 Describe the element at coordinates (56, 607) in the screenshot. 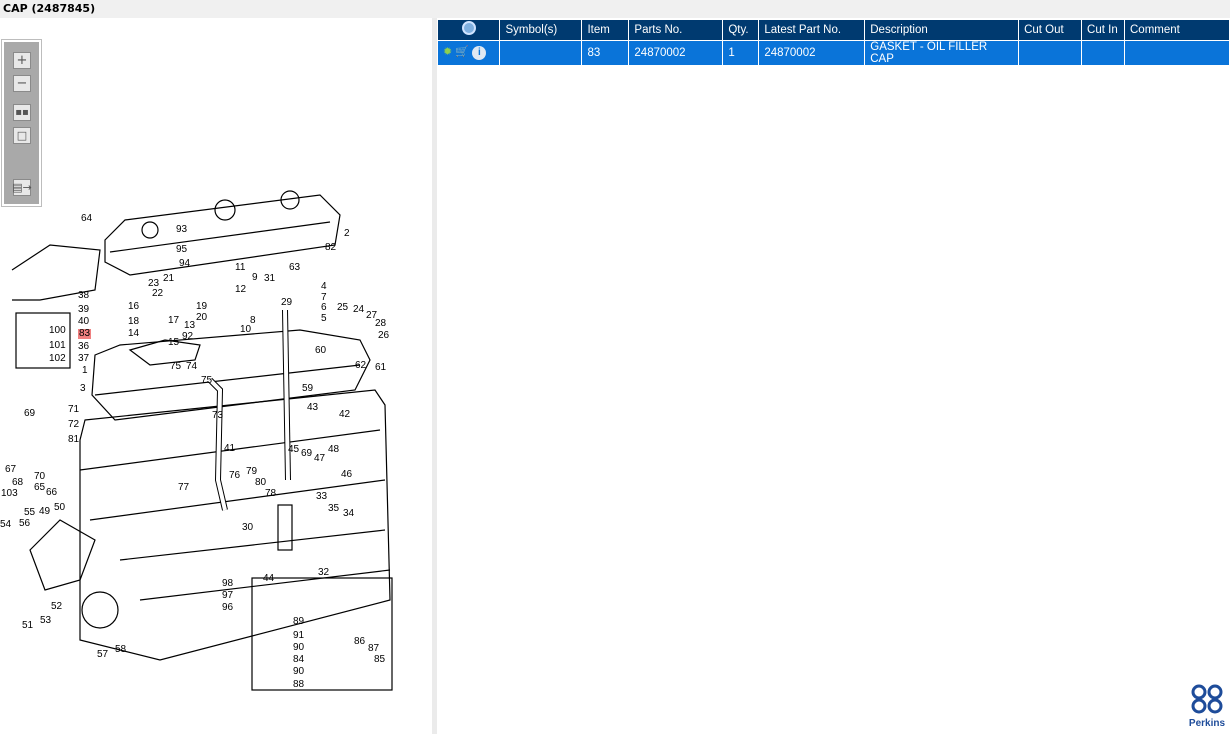

I see `callout-52: 52` at that location.